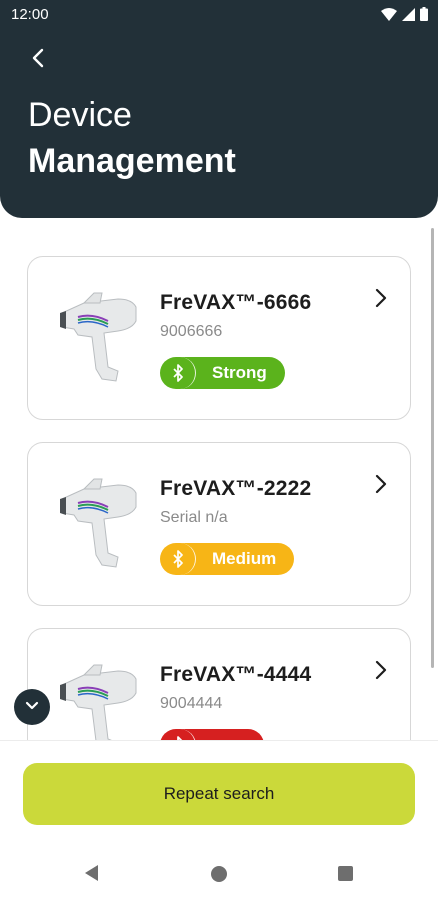 The image size is (438, 900). What do you see at coordinates (191, 331) in the screenshot?
I see `device-serial: 9006666` at bounding box center [191, 331].